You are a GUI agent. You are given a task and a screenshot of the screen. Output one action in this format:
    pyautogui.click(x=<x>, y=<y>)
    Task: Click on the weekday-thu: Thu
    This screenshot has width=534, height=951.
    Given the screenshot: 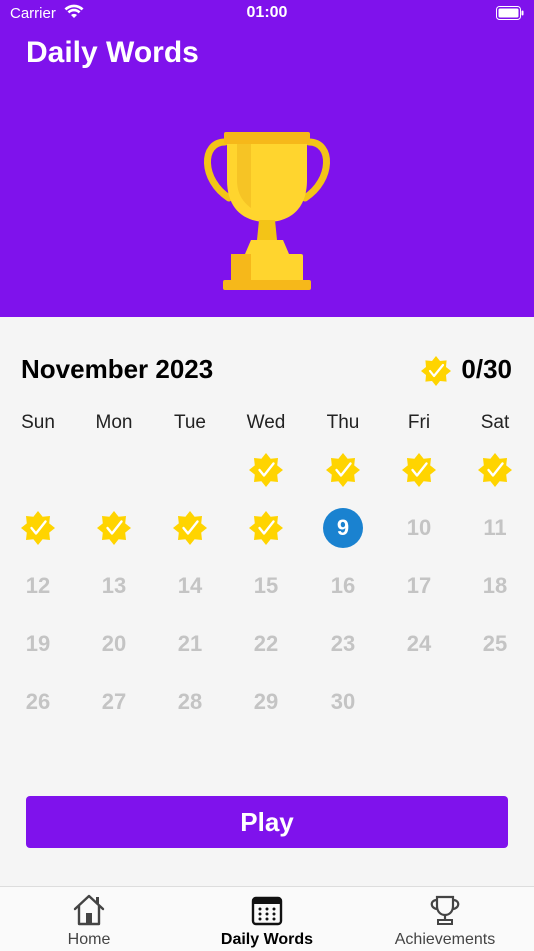 What is the action you would take?
    pyautogui.click(x=343, y=422)
    